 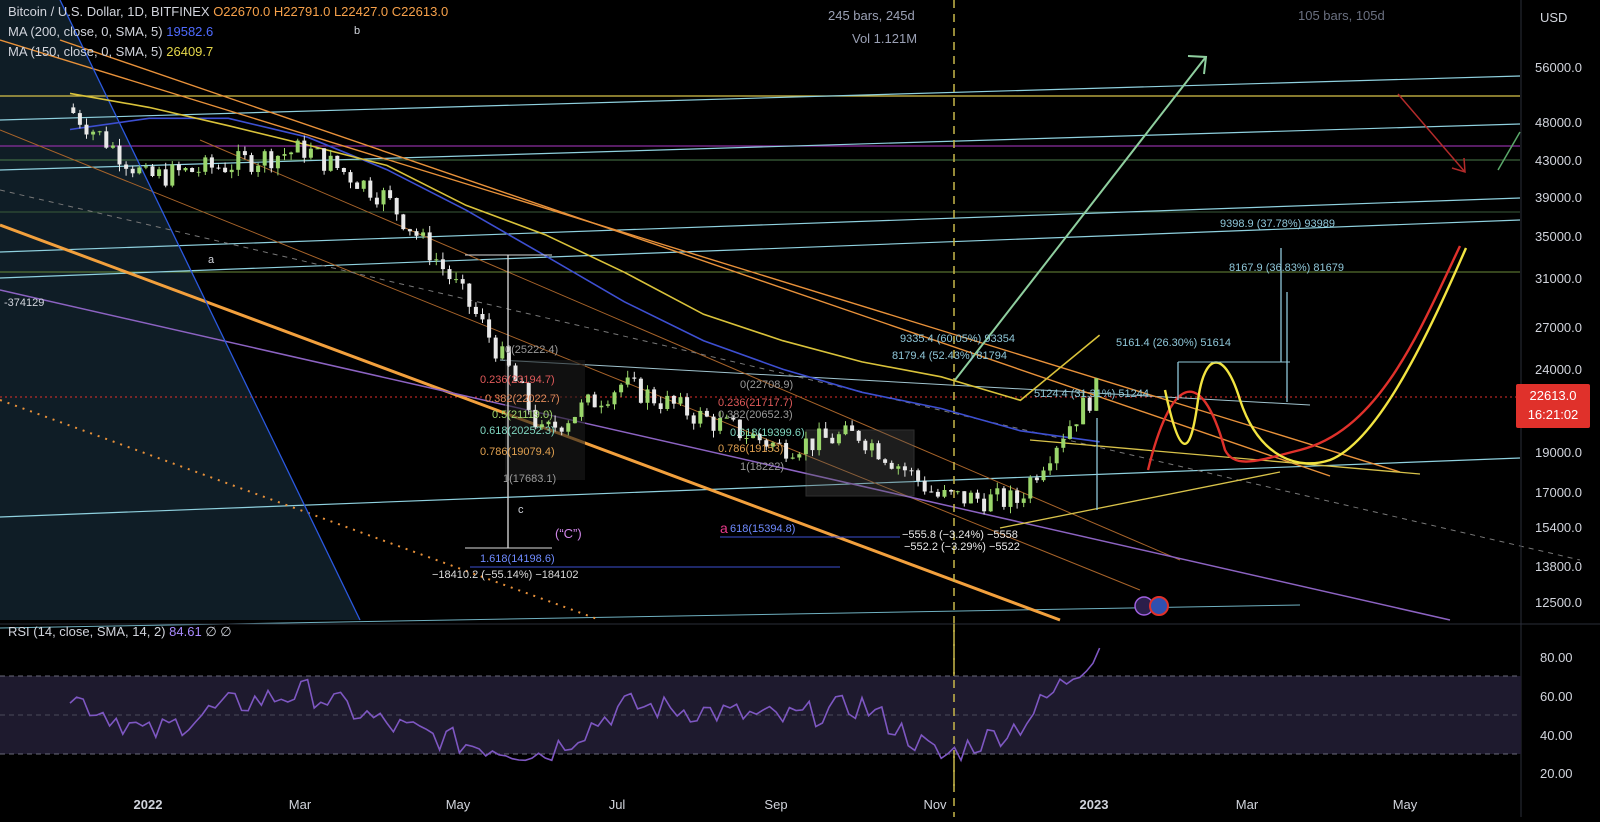 What do you see at coordinates (87, 631) in the screenshot?
I see `rsi-label: RSI (14, close, SMA, 14, 2)` at bounding box center [87, 631].